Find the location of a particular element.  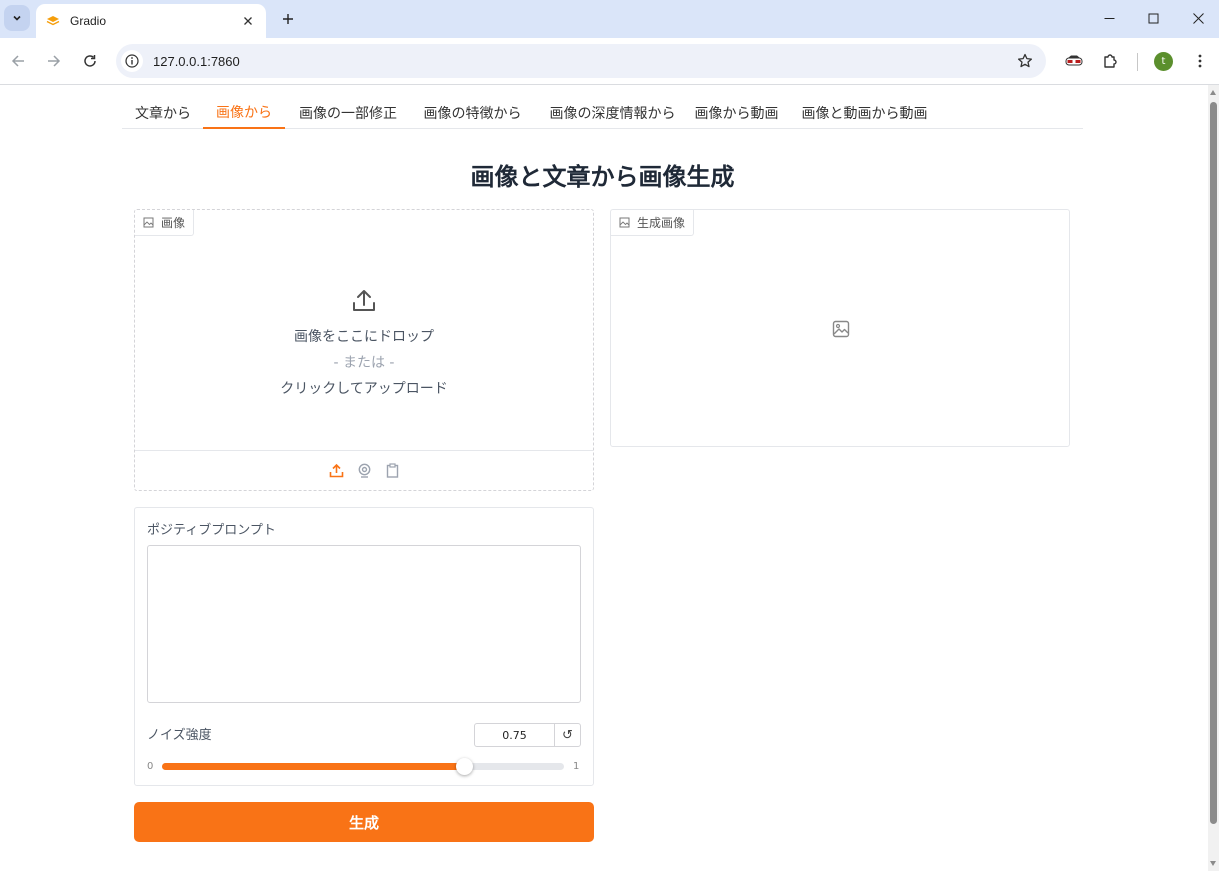

forward-arrow-icon is located at coordinates (54, 61).